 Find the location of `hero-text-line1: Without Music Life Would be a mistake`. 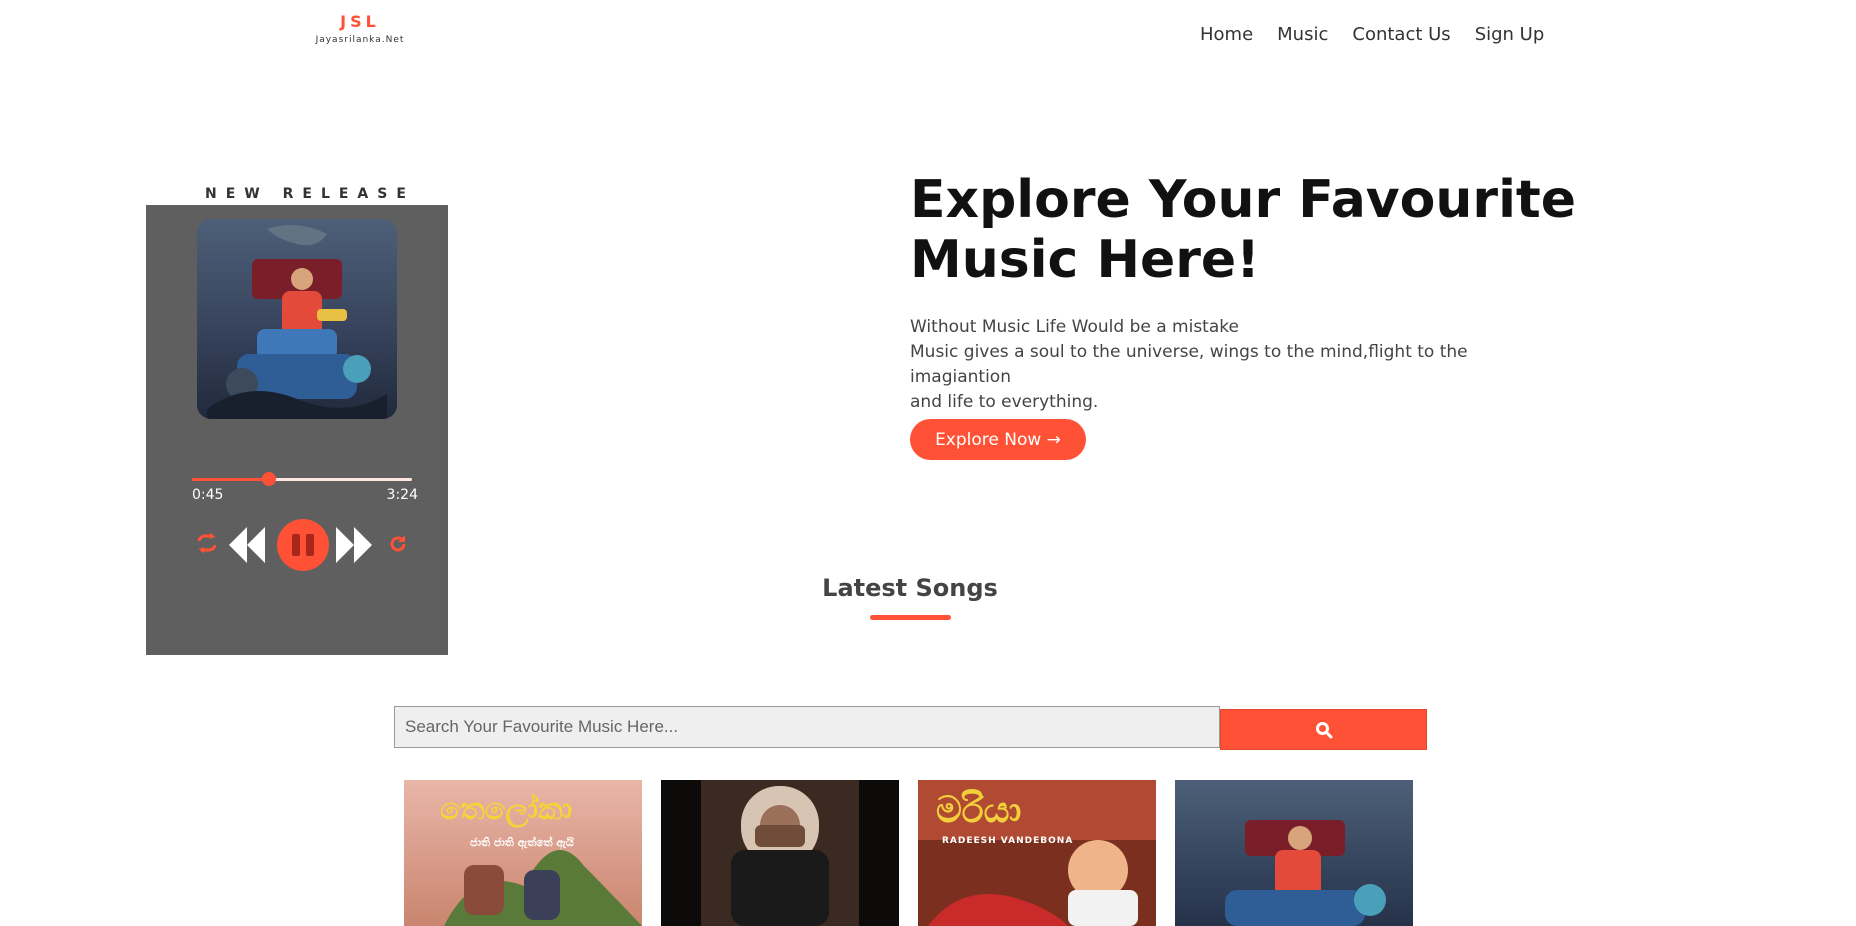

hero-text-line1: Without Music Life Would be a mistake is located at coordinates (1074, 327).